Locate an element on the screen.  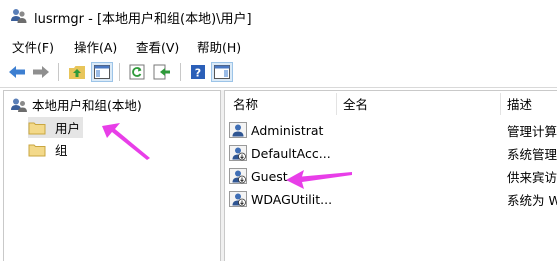
show-hide-tree-button is located at coordinates (102, 72).